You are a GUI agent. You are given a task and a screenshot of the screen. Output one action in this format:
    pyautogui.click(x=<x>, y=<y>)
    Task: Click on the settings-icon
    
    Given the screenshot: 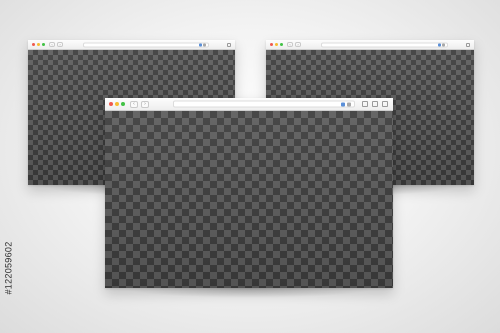 What is the action you would take?
    pyautogui.click(x=365, y=104)
    